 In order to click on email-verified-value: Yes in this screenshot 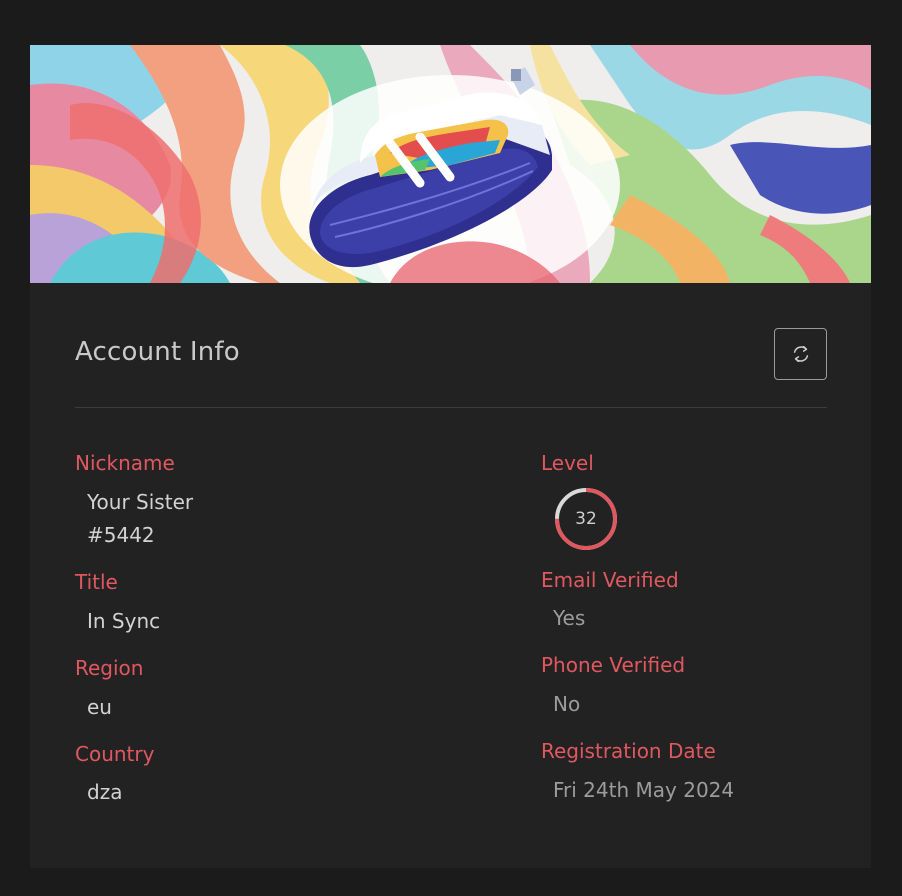, I will do `click(569, 618)`.